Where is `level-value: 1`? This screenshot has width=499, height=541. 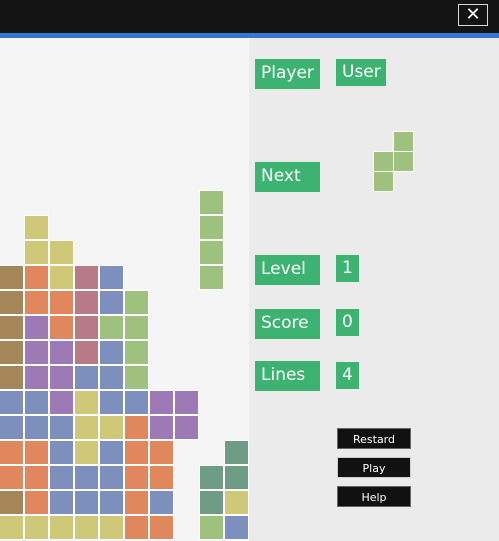
level-value: 1 is located at coordinates (347, 268).